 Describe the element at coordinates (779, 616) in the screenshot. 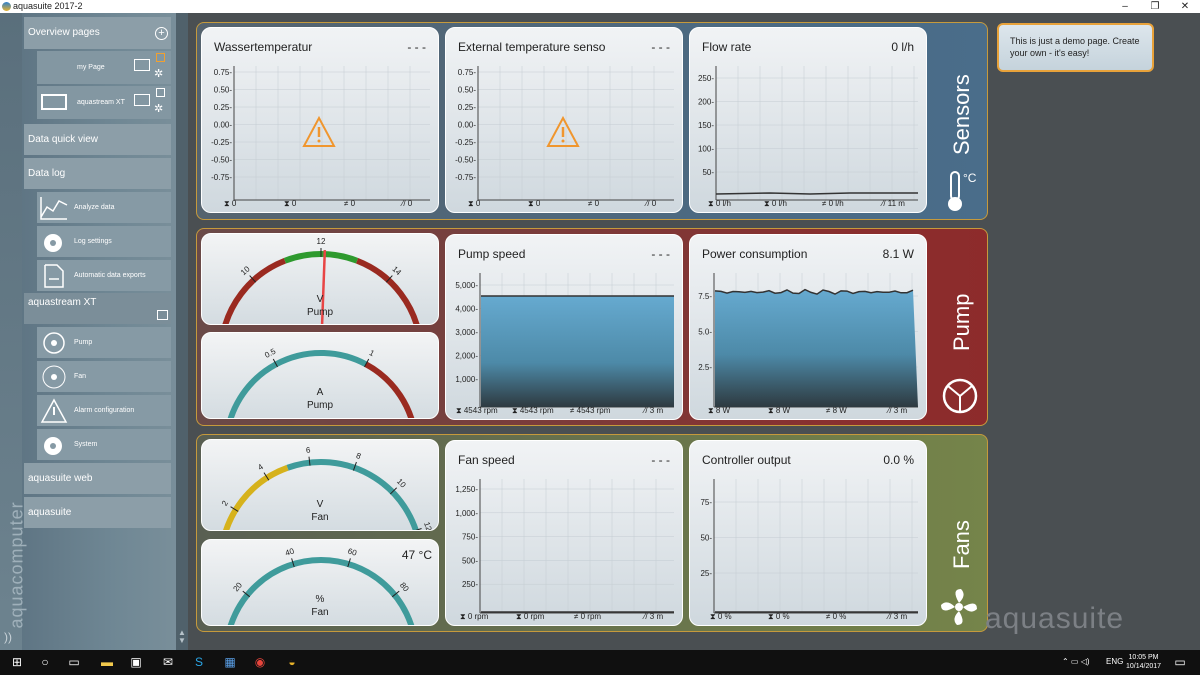

I see `stat-min: ⧗ 0 %` at that location.